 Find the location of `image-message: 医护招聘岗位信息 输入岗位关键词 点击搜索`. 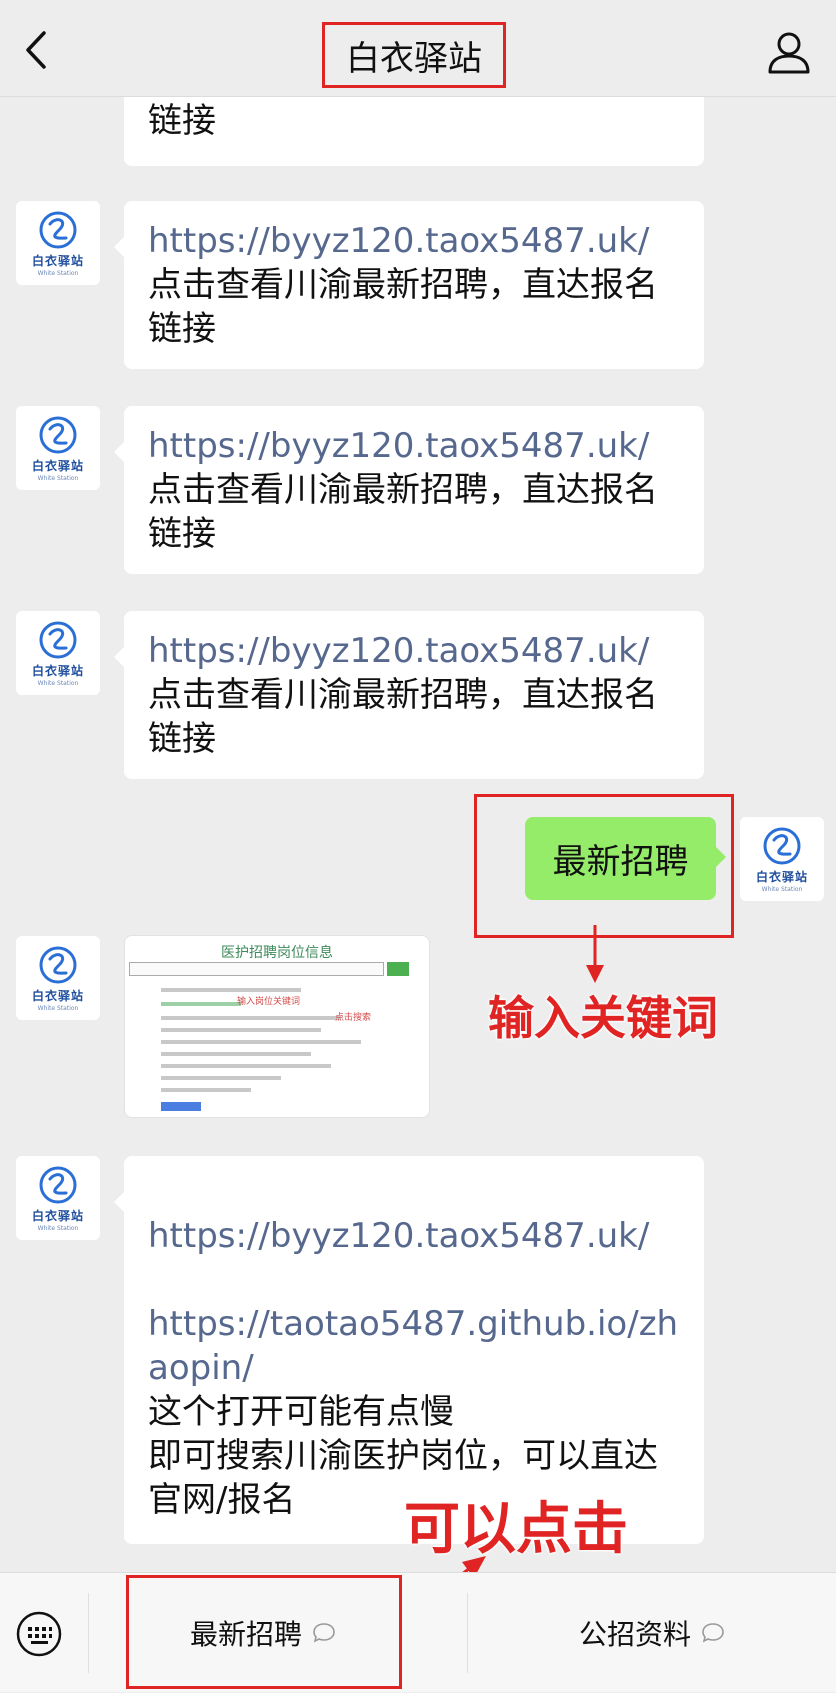

image-message: 医护招聘岗位信息 输入岗位关键词 点击搜索 is located at coordinates (277, 1026).